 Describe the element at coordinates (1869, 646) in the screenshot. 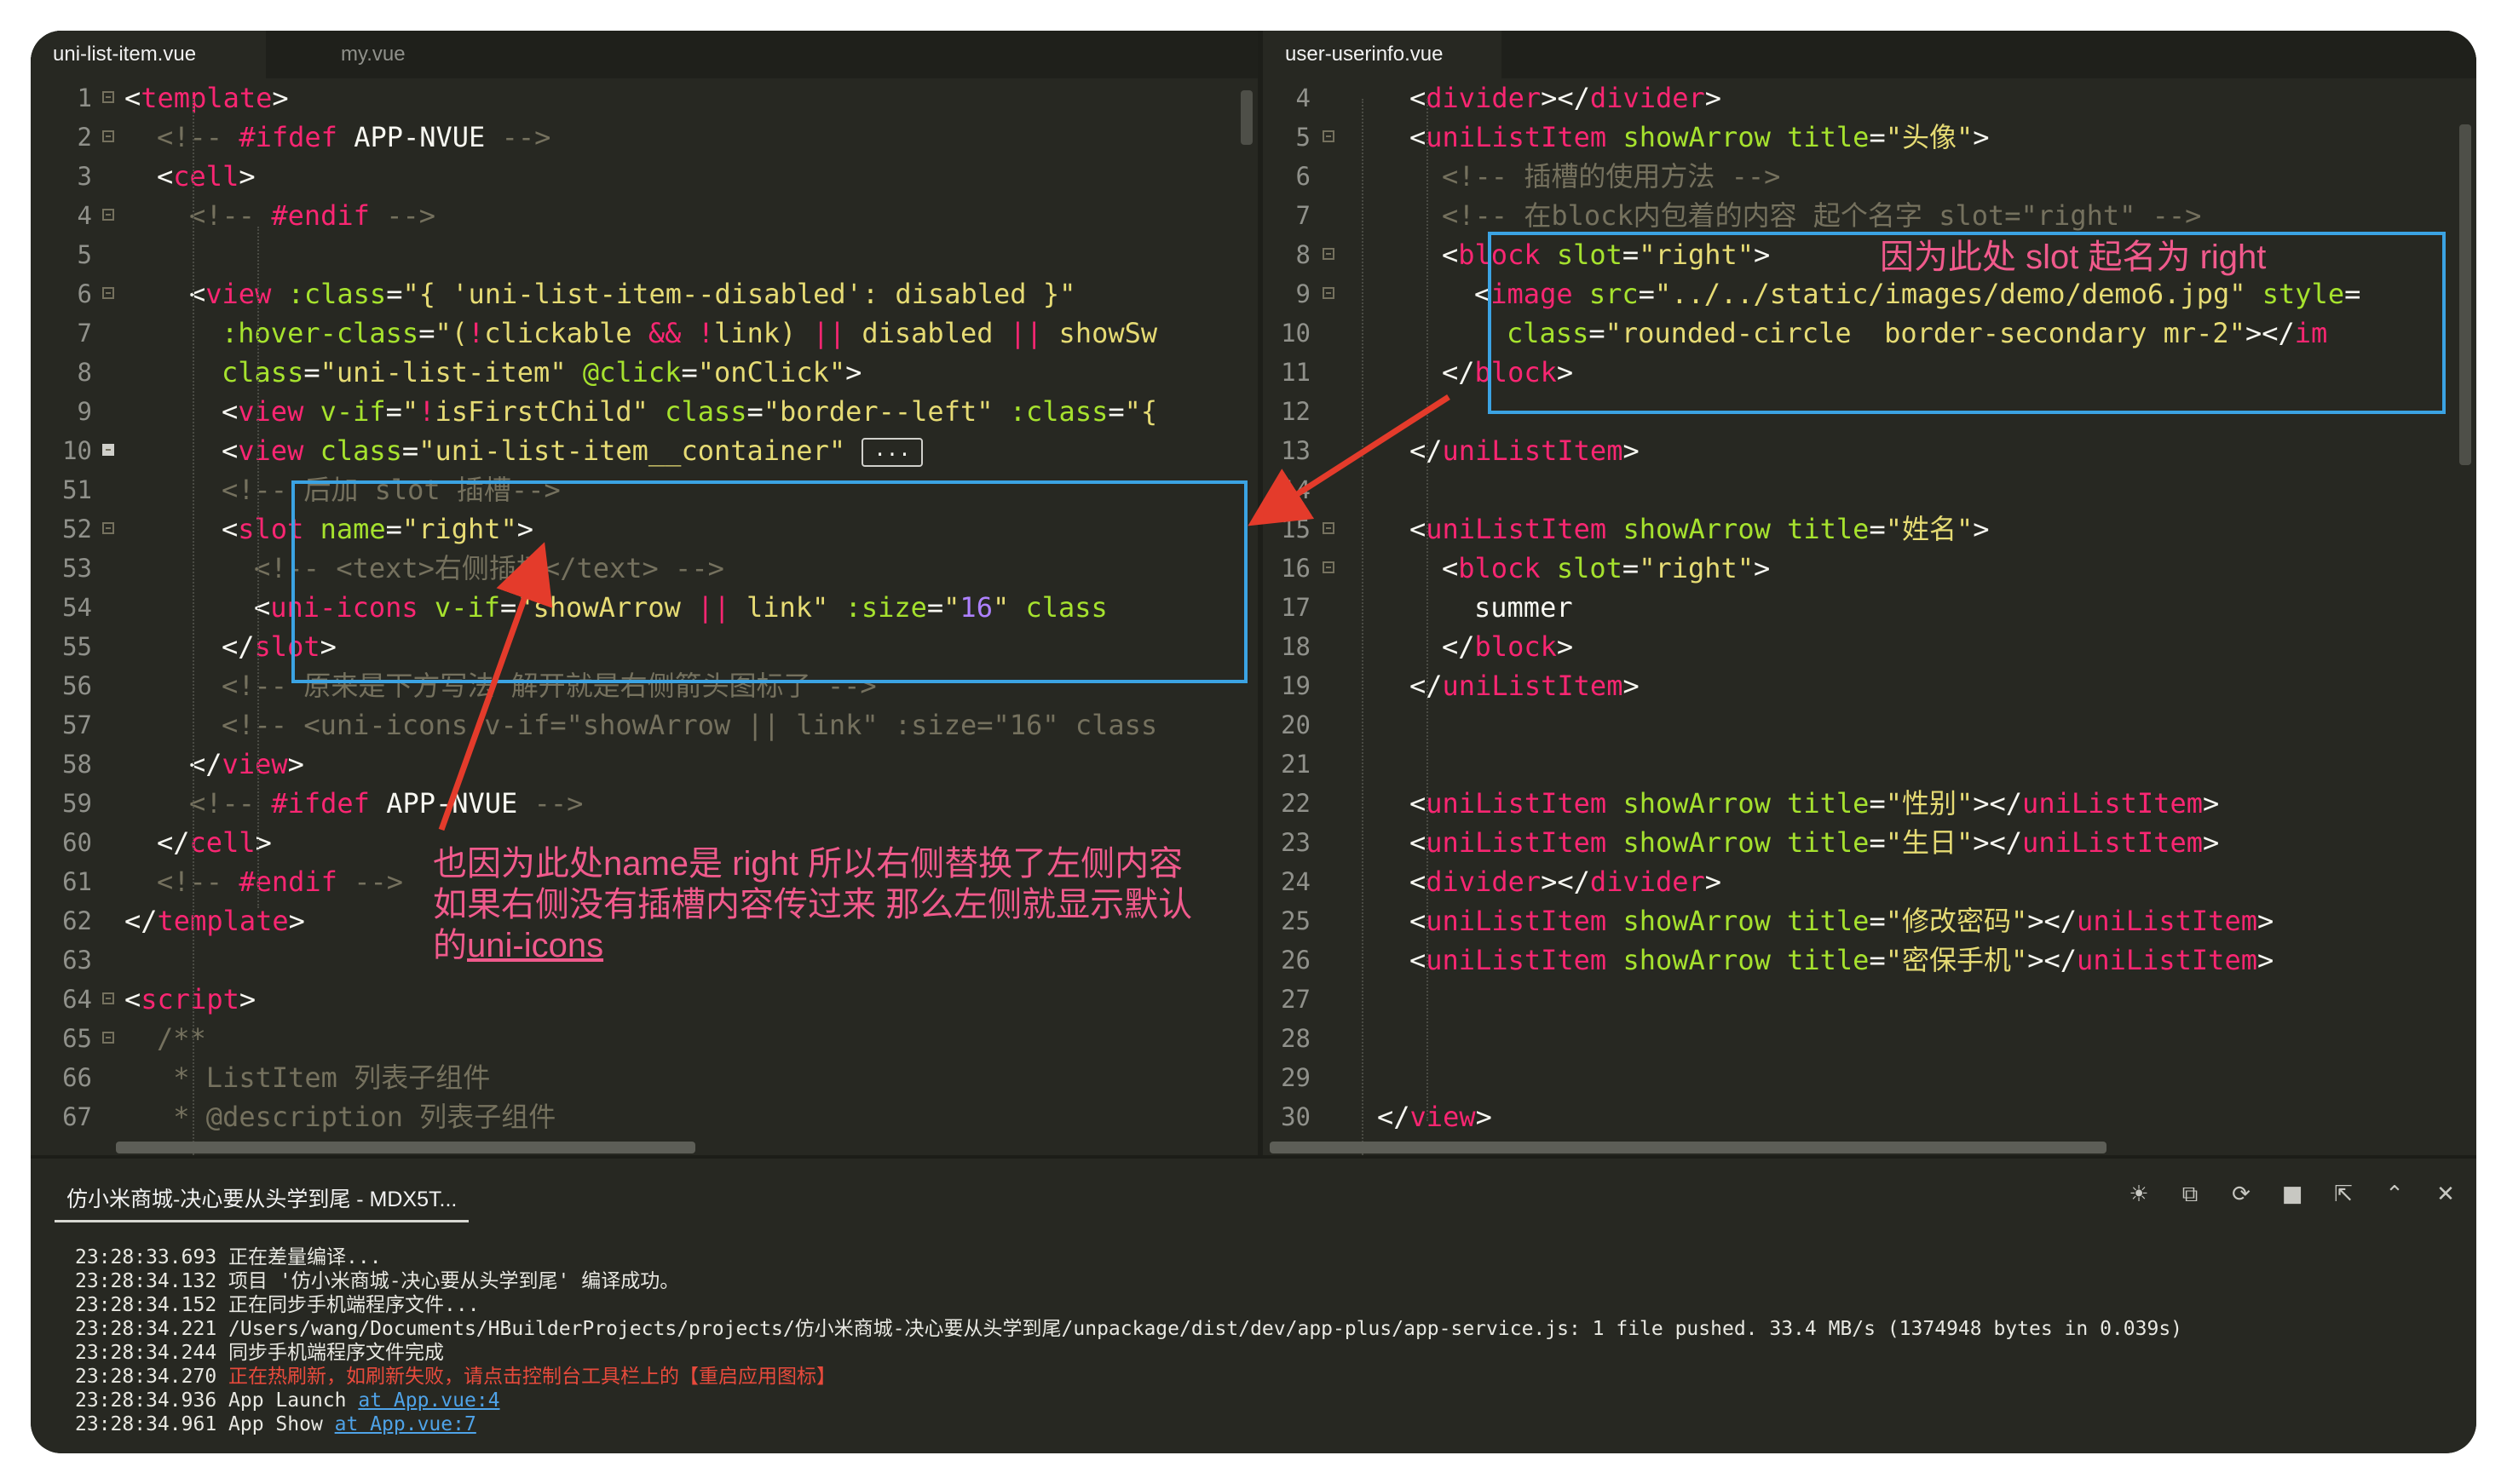

I see `code-line: 18 </block>` at that location.